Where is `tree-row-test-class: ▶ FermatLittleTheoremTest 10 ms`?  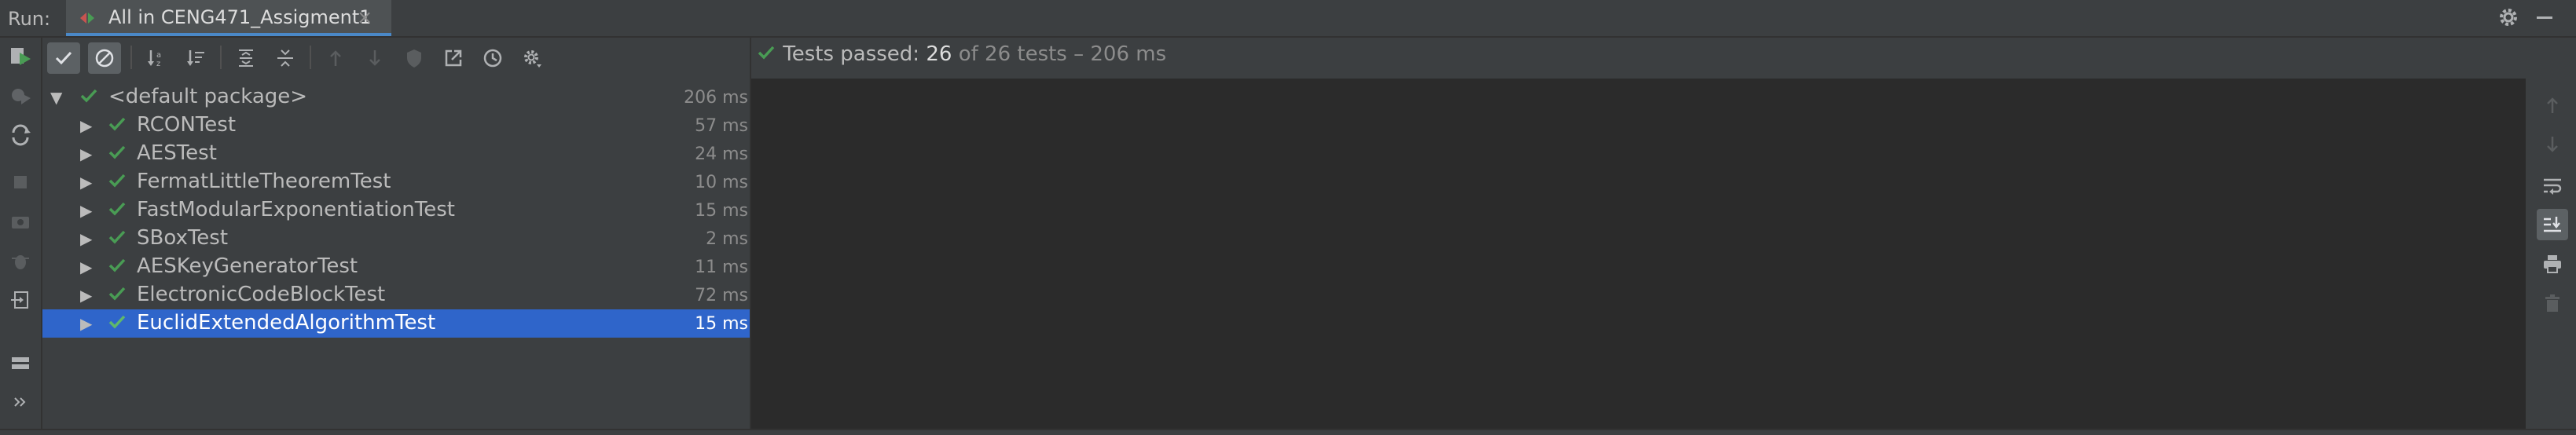
tree-row-test-class: ▶ FermatLittleTheoremTest 10 ms is located at coordinates (396, 182).